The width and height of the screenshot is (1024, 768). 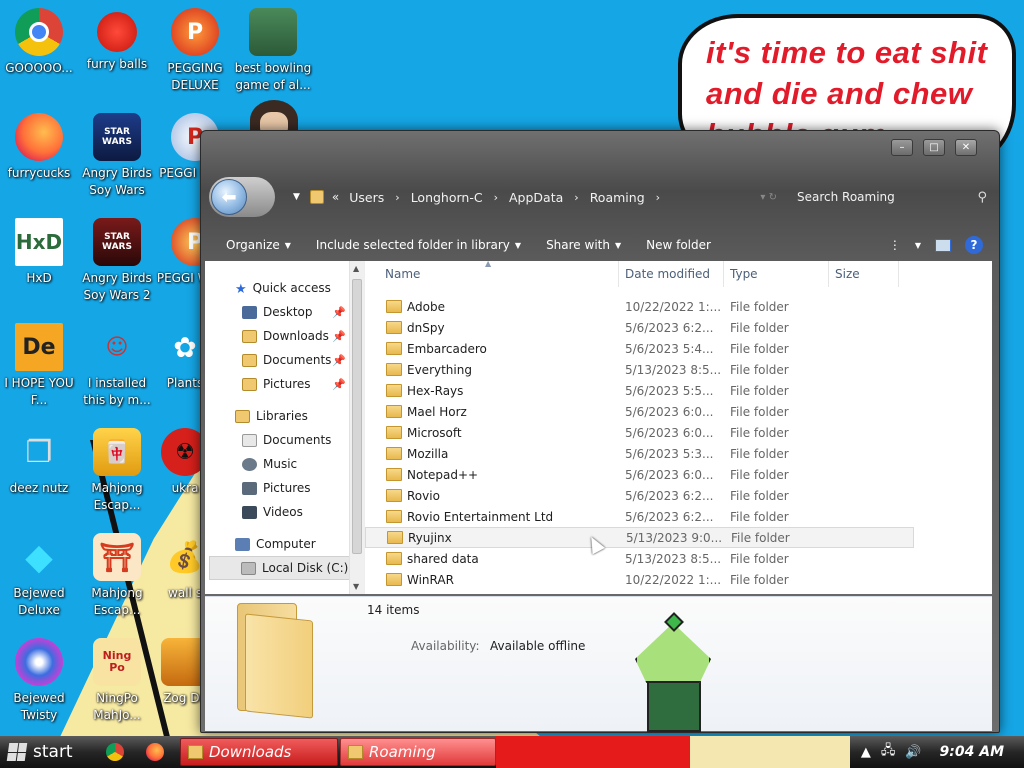 I want to click on file-name-cell: Notepad++, so click(x=492, y=475).